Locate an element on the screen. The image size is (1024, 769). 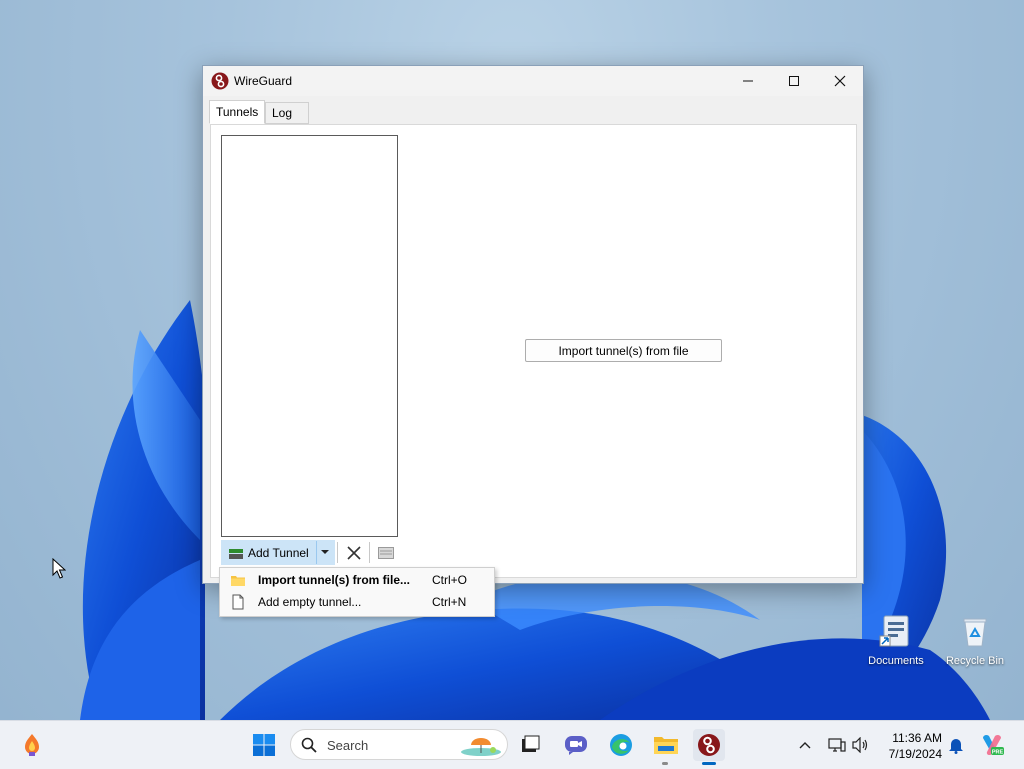
task-view-icon is located at coordinates (531, 743).